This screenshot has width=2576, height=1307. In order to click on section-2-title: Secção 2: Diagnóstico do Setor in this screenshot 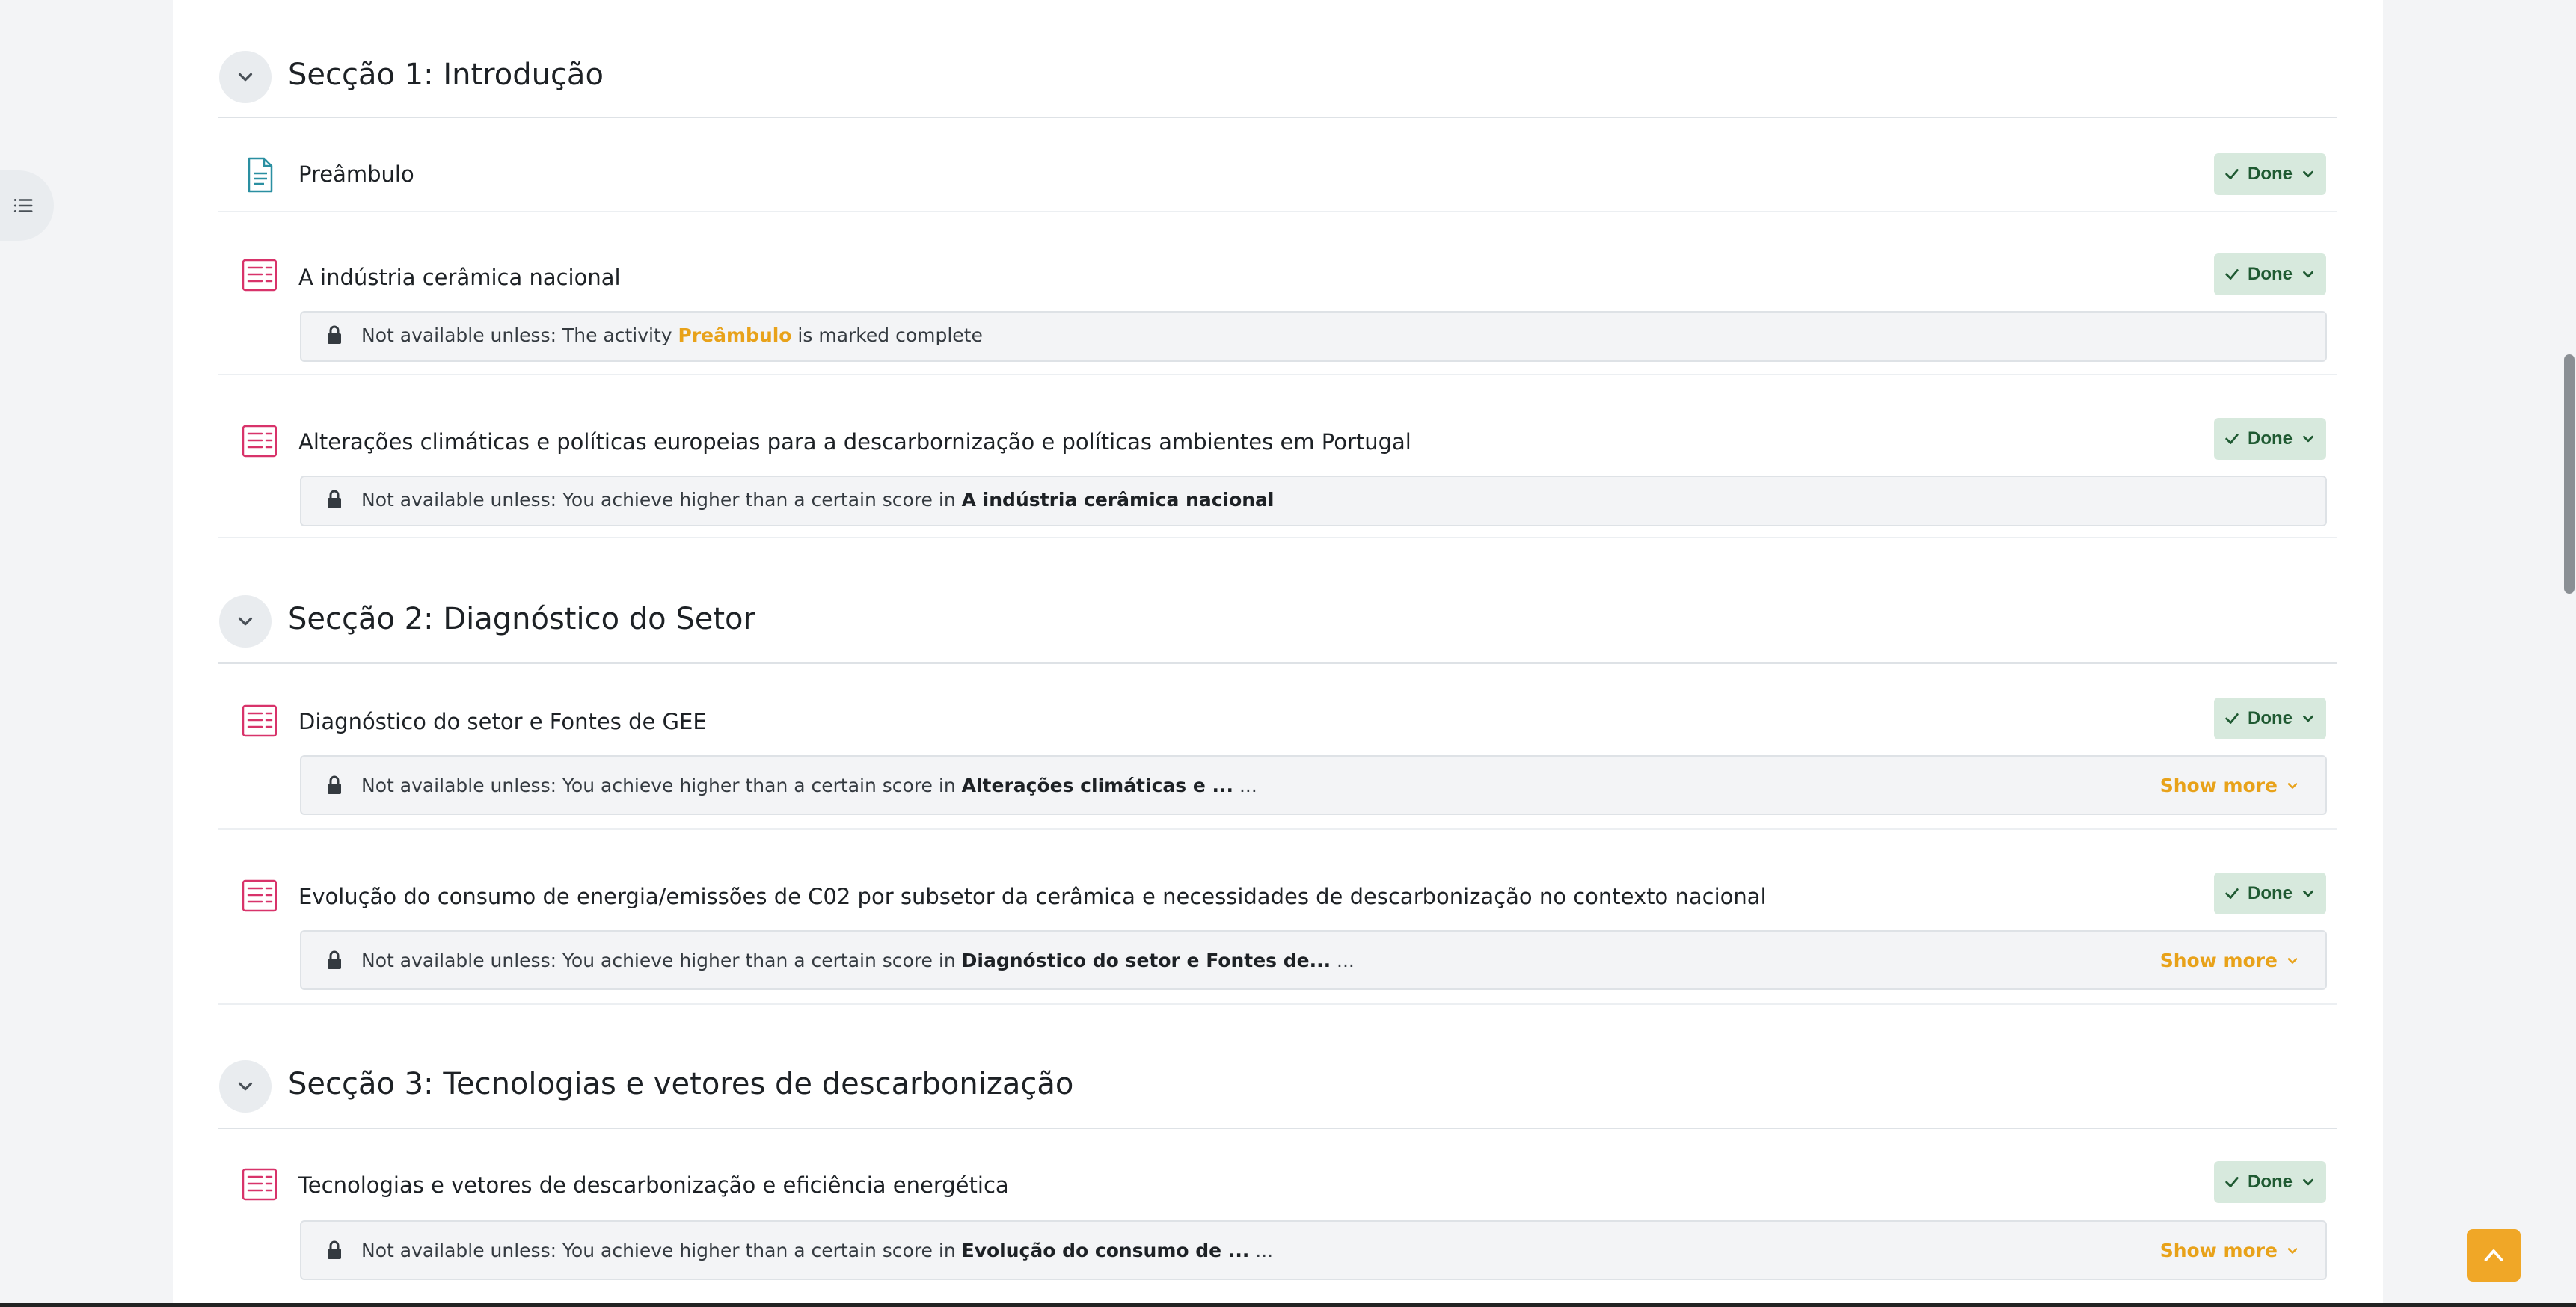, I will do `click(521, 619)`.